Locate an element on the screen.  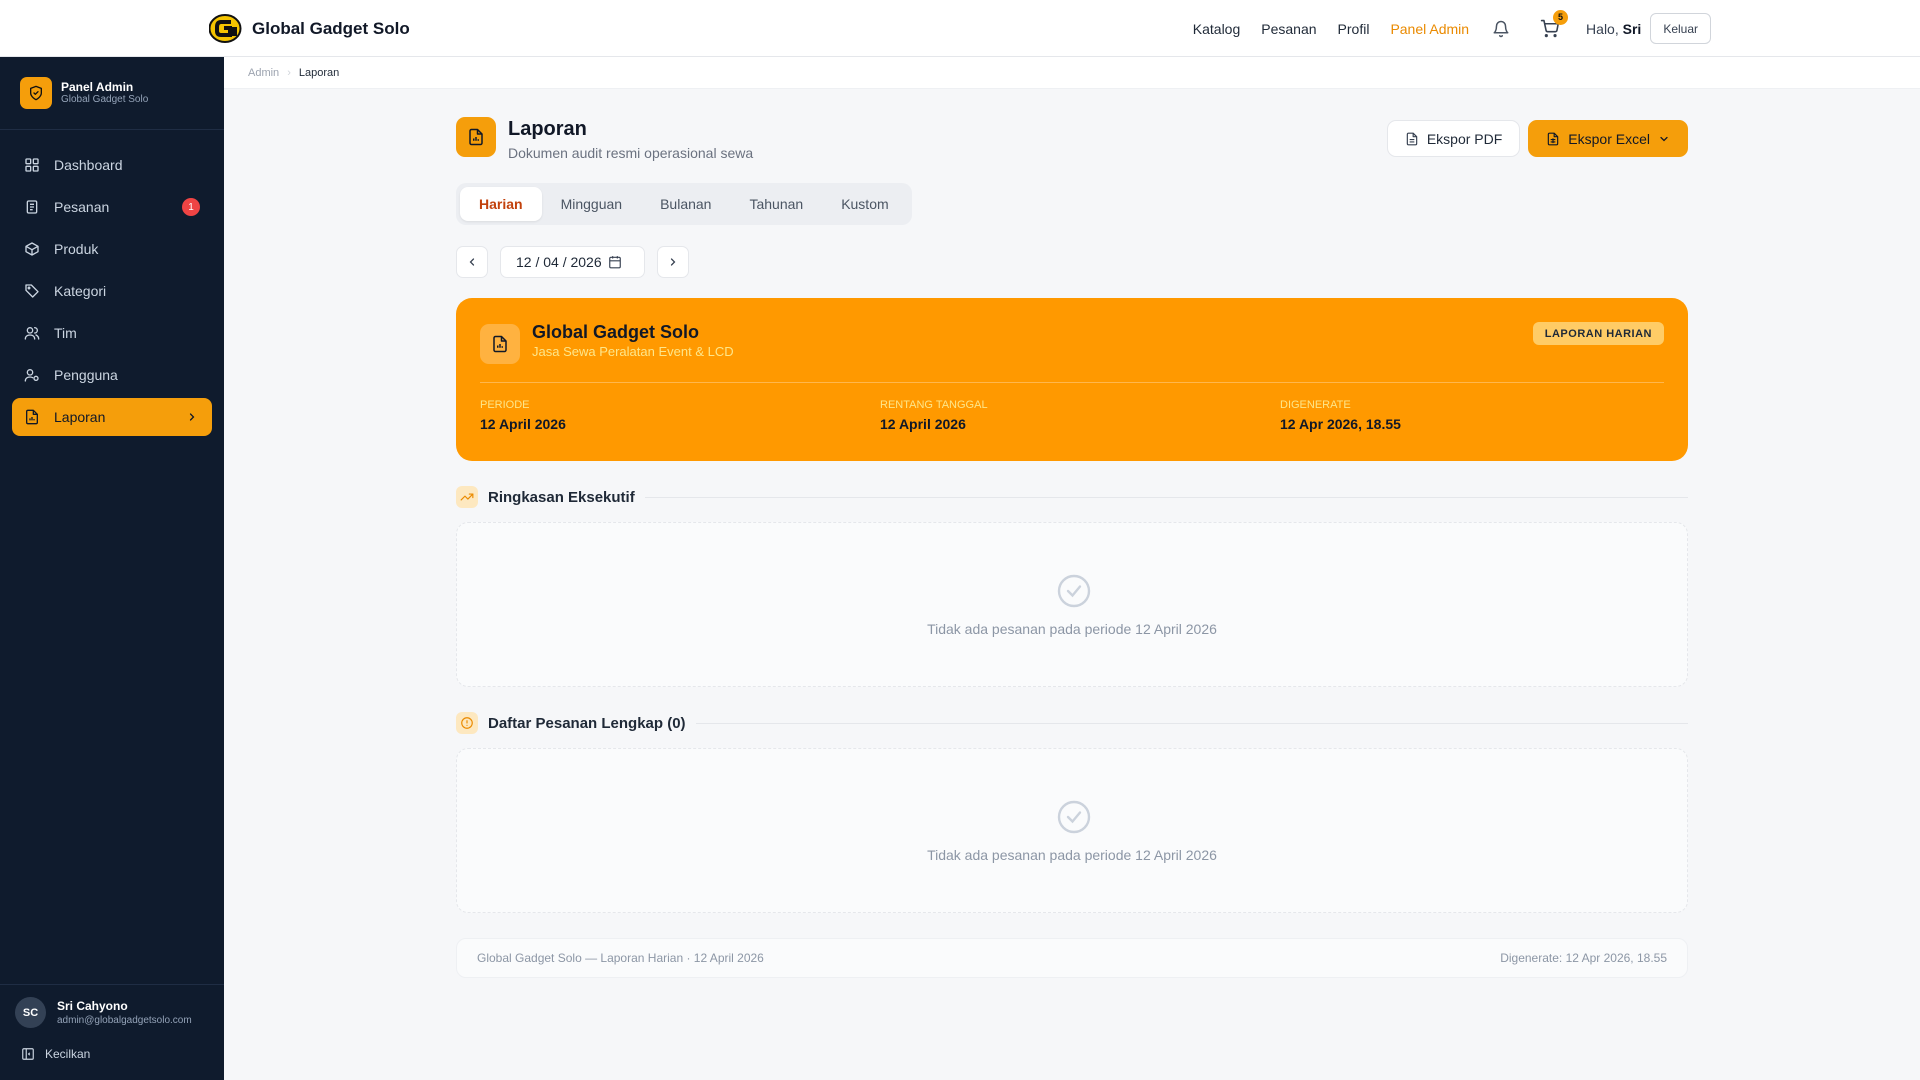
nav-katalog: Katalog is located at coordinates (1216, 29).